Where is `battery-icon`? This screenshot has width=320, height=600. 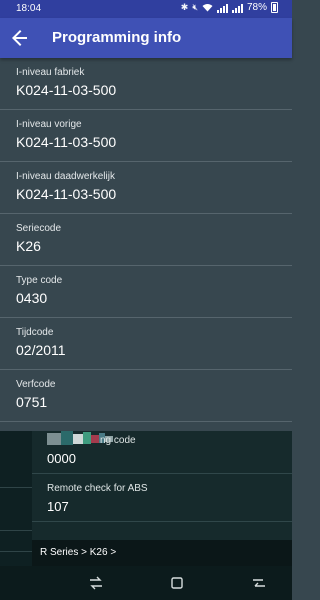 battery-icon is located at coordinates (274, 7).